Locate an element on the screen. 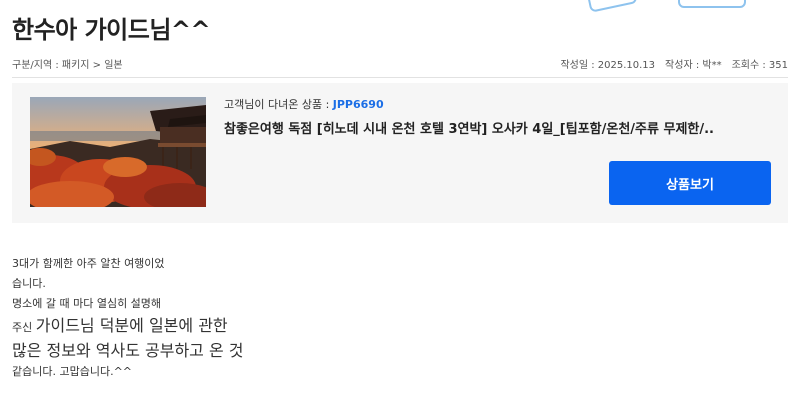 The width and height of the screenshot is (800, 400). view-product-button: 상품보기 is located at coordinates (690, 183).